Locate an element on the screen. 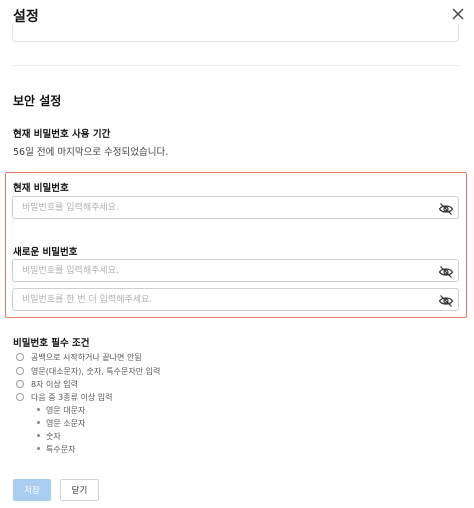  requirement-item: 다음 중 3종류 이상 입력 is located at coordinates (64, 397).